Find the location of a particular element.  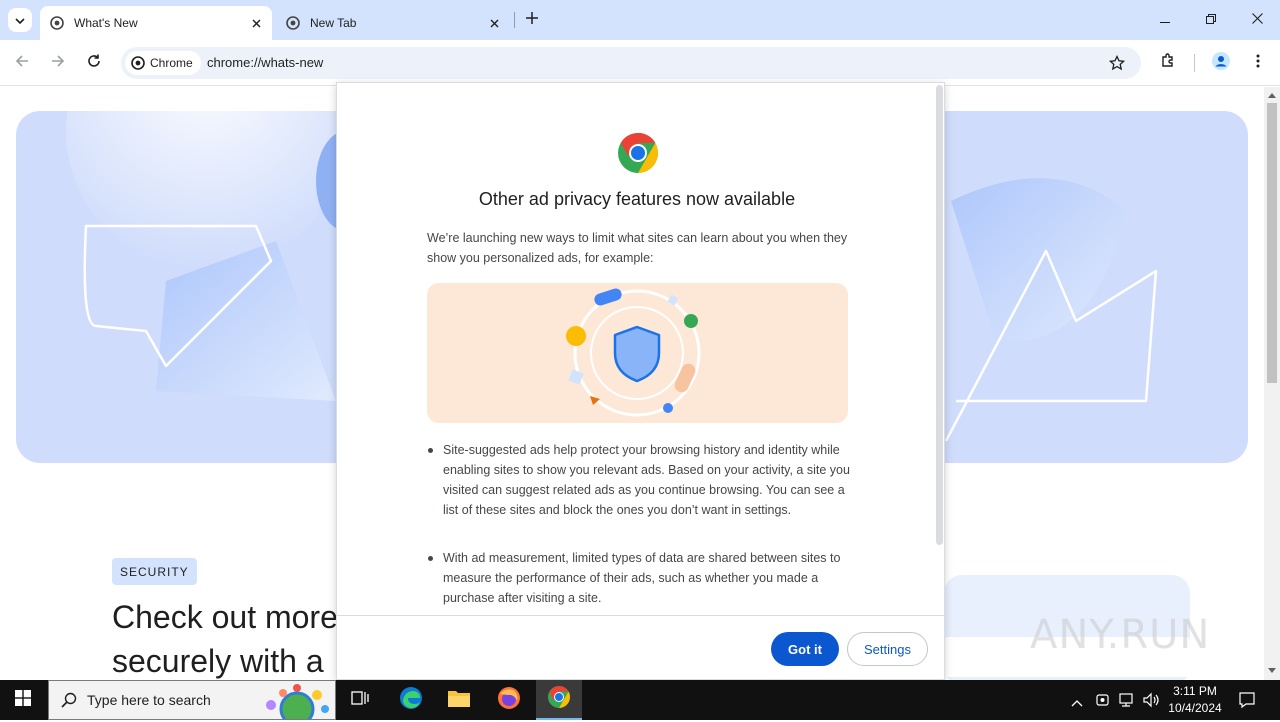

tab-search-button is located at coordinates (20, 20).